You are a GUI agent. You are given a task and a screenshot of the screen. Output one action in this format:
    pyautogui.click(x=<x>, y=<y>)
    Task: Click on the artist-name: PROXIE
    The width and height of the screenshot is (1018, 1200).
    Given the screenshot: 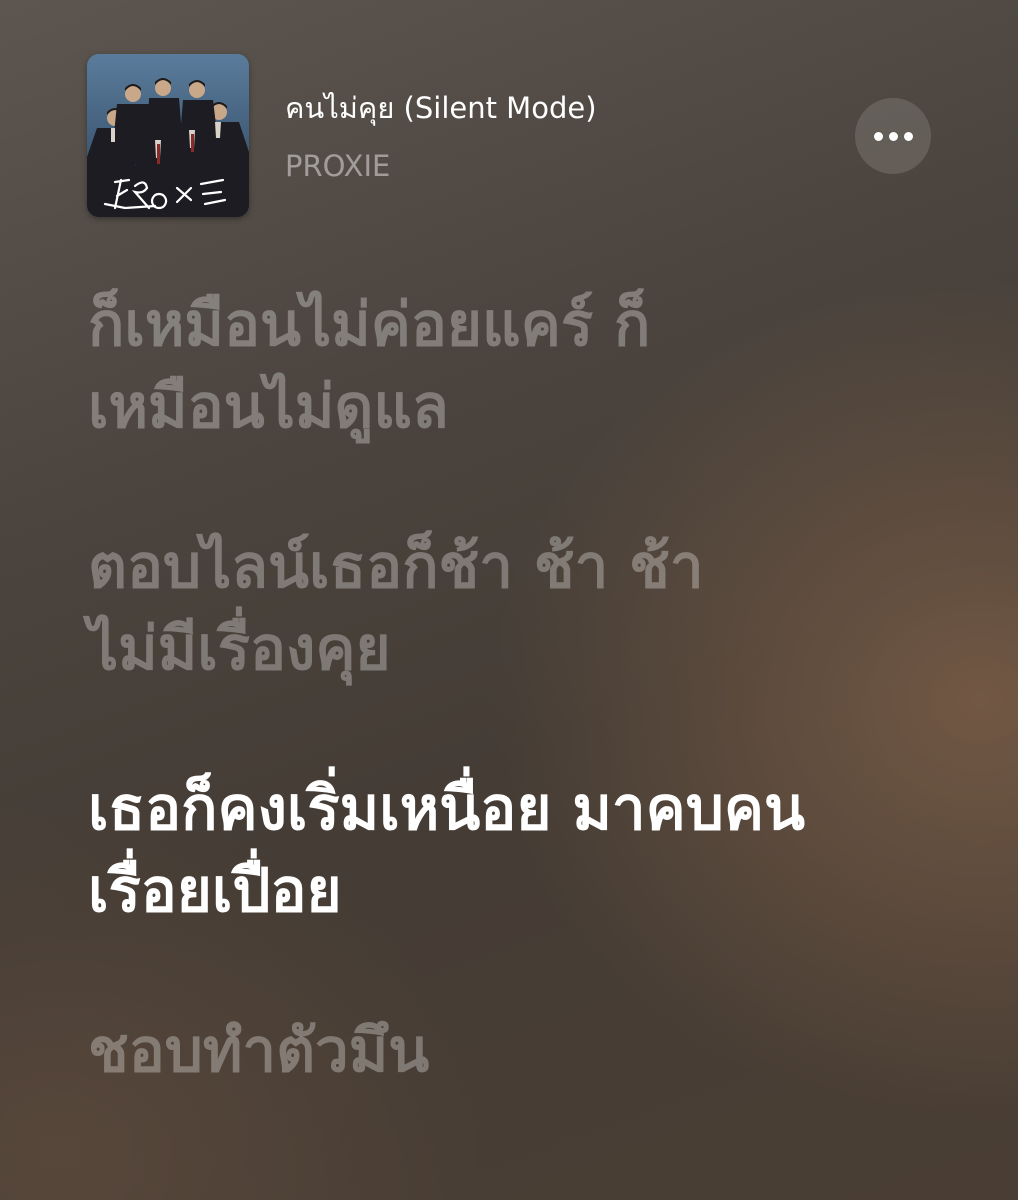 What is the action you would take?
    pyautogui.click(x=337, y=166)
    